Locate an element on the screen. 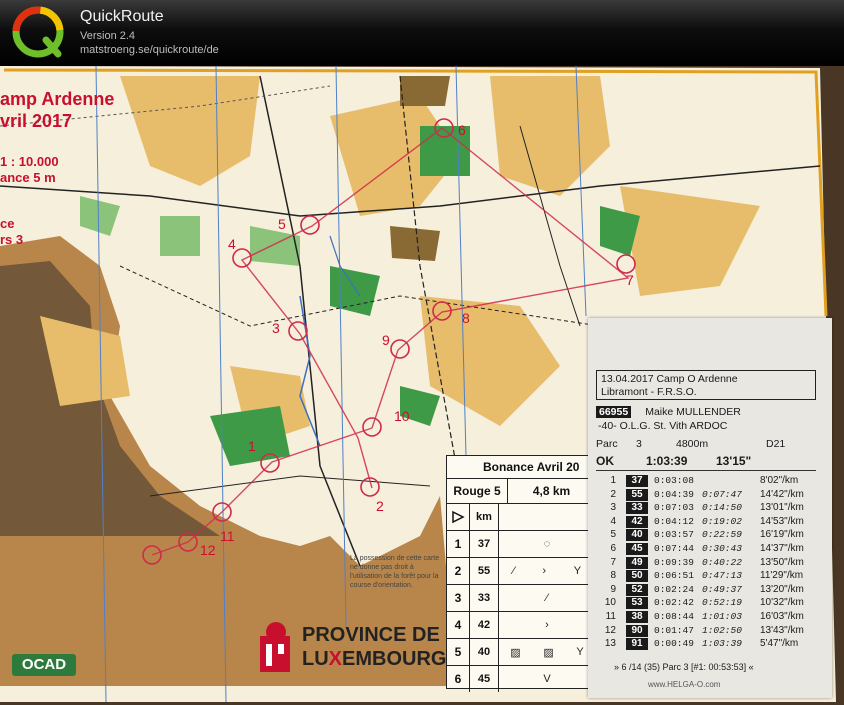  split-leg-time: 0:00:49 is located at coordinates (674, 644).